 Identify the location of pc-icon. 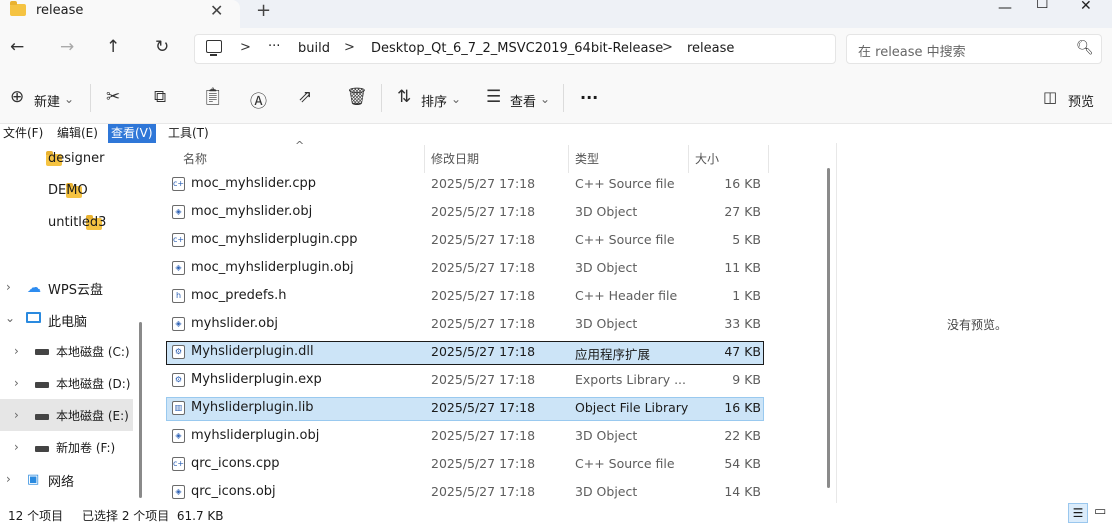
(33, 317).